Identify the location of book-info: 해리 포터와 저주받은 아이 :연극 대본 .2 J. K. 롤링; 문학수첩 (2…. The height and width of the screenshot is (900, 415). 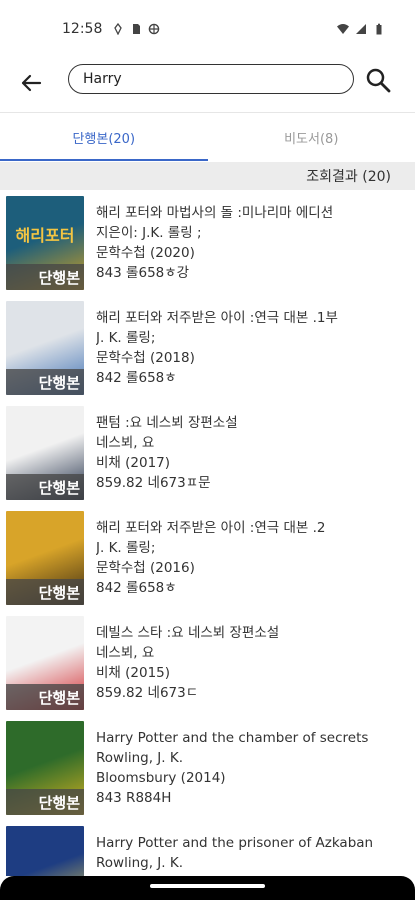
(251, 558).